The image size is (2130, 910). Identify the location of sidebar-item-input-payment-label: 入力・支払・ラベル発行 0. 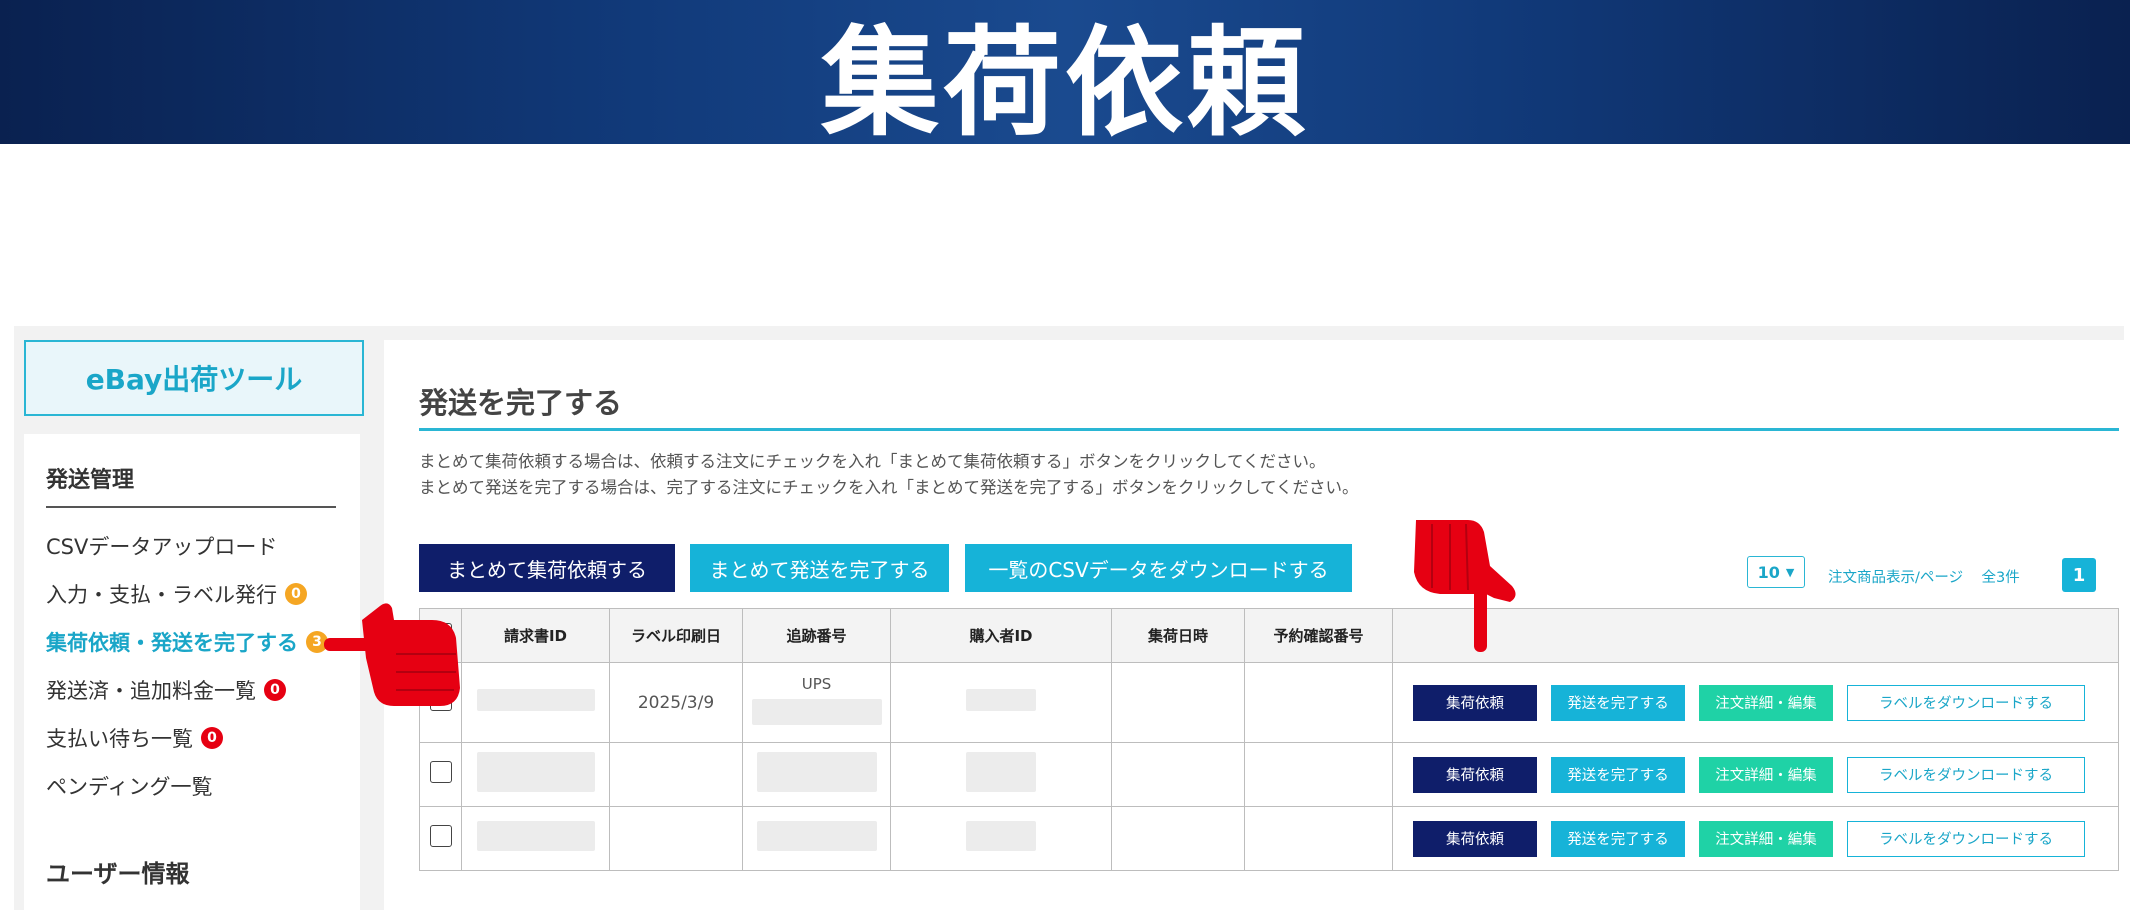
(176, 594).